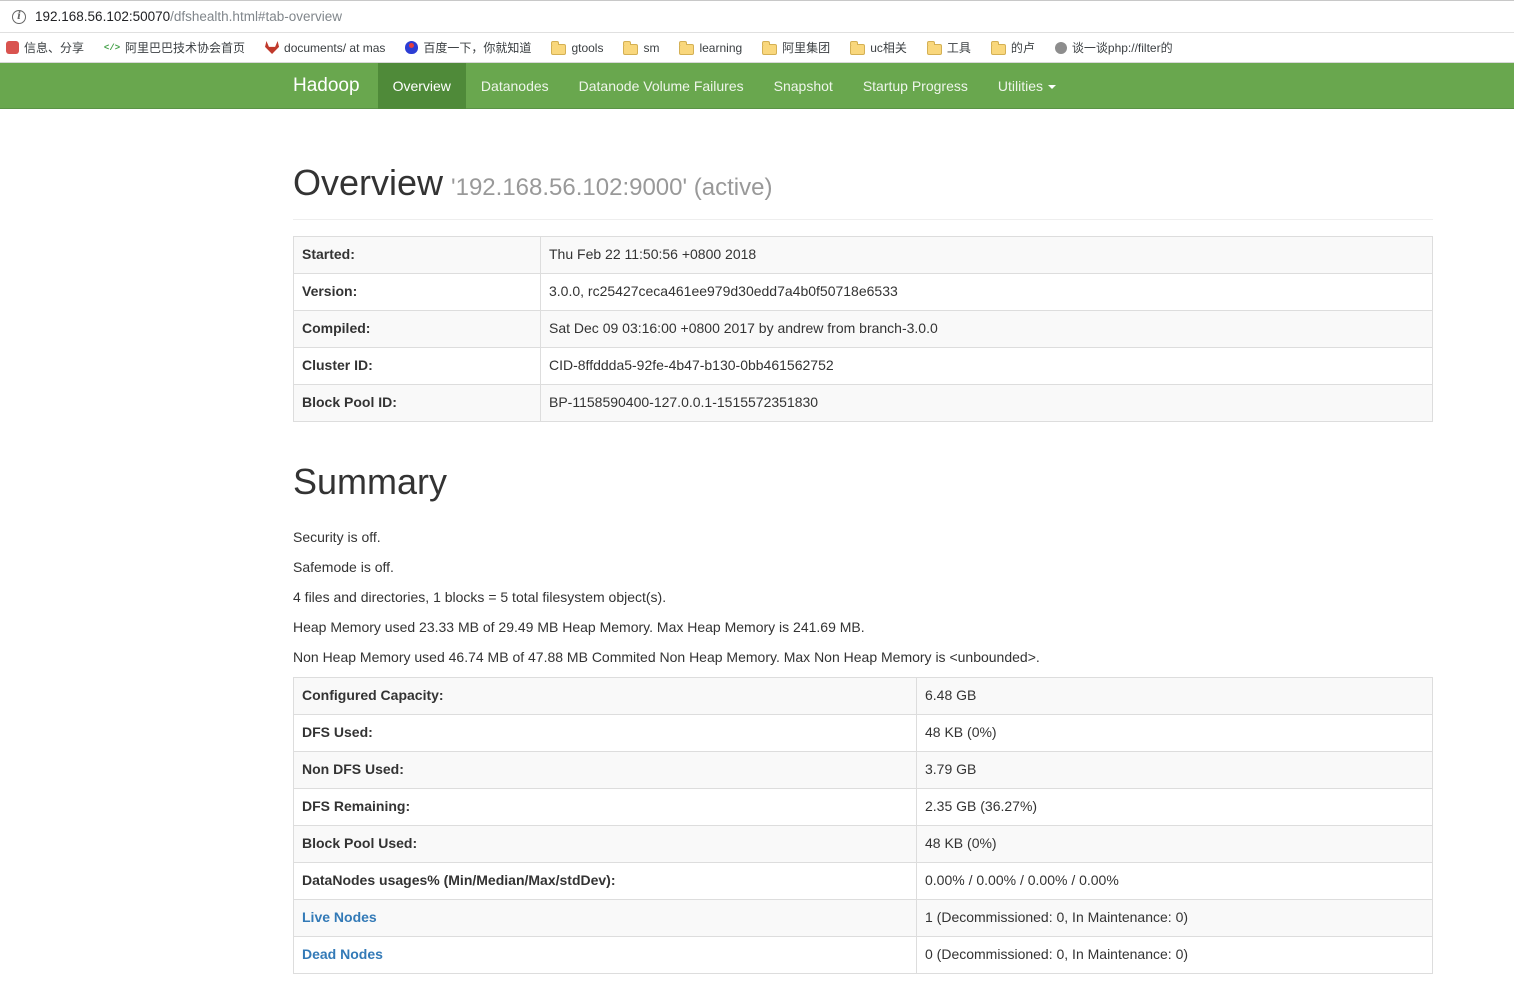 The width and height of the screenshot is (1514, 1003). I want to click on row-label: Configured Capacity:, so click(605, 696).